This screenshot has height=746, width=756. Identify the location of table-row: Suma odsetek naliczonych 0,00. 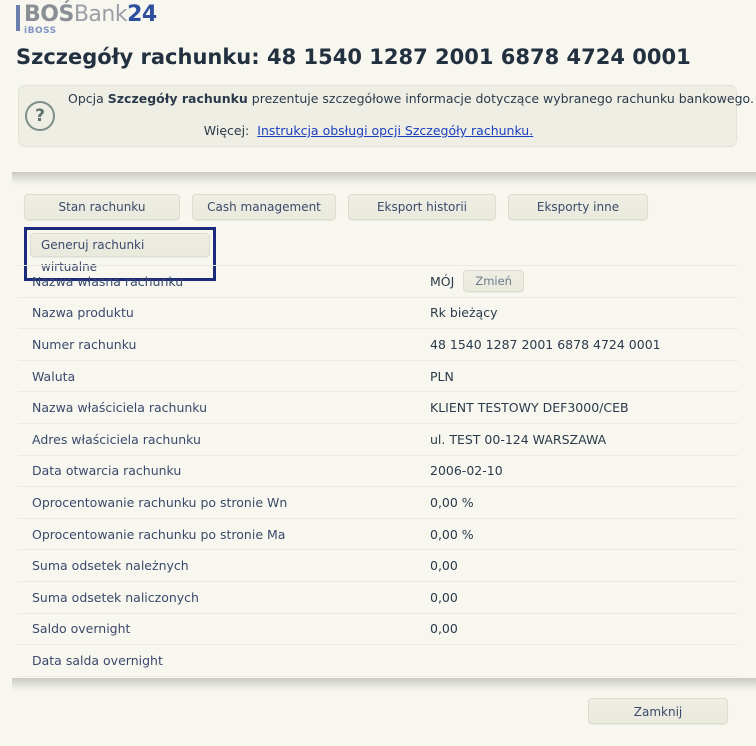
(378, 598).